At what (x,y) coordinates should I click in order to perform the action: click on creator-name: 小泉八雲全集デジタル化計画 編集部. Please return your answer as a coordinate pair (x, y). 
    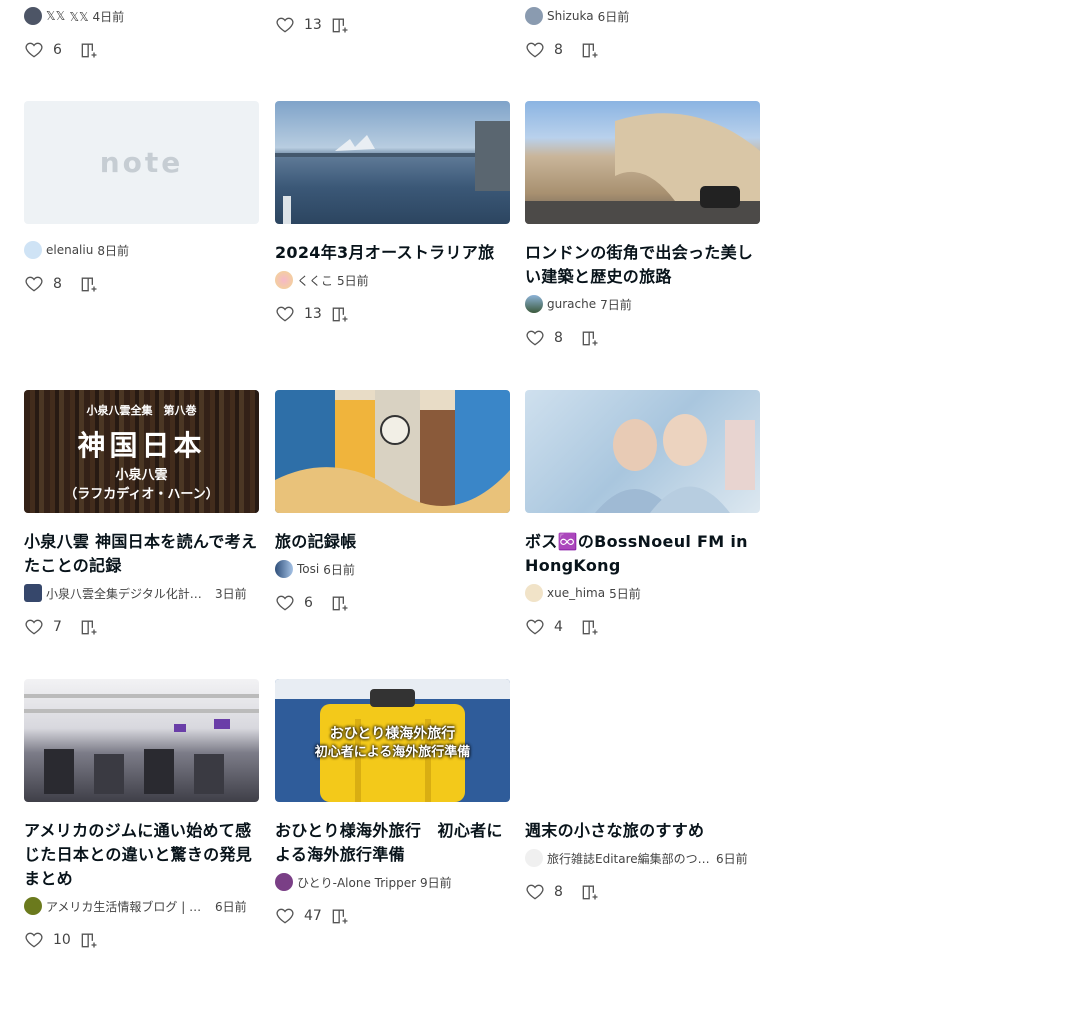
    Looking at the image, I should click on (128, 593).